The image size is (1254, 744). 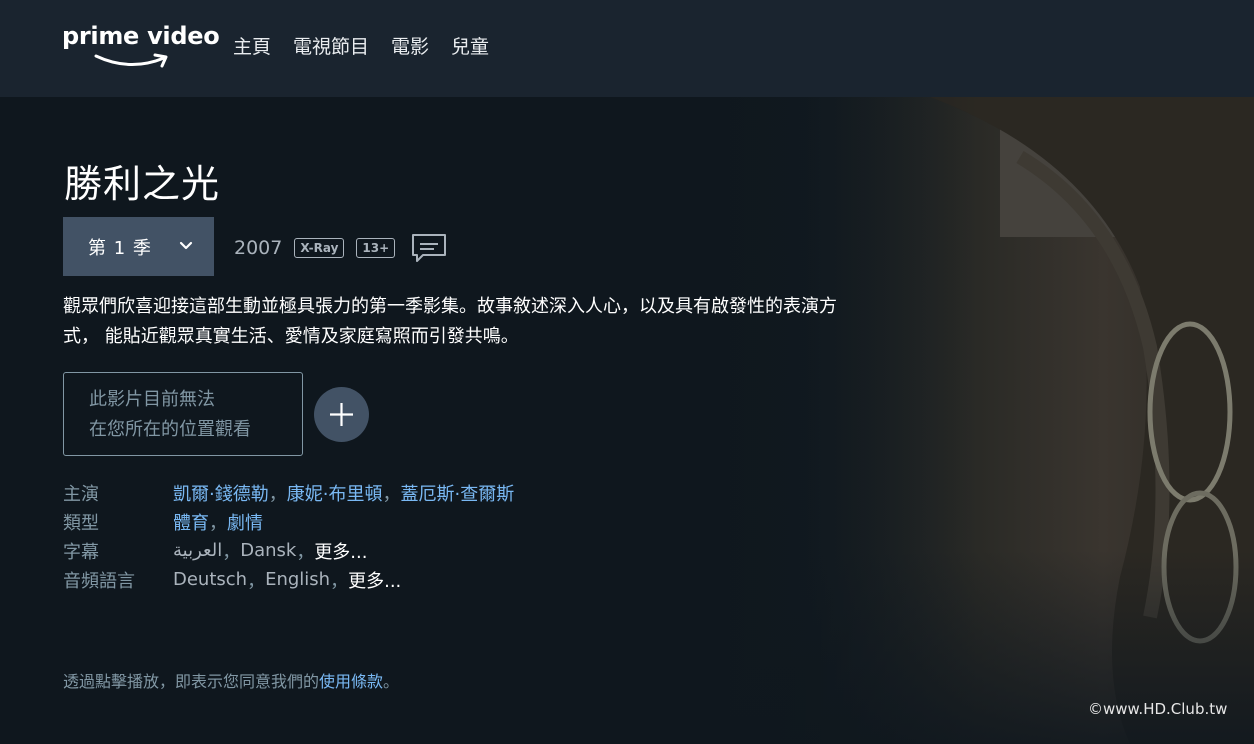 I want to click on cast-link: 蓋厄斯·查爾斯, so click(x=457, y=493).